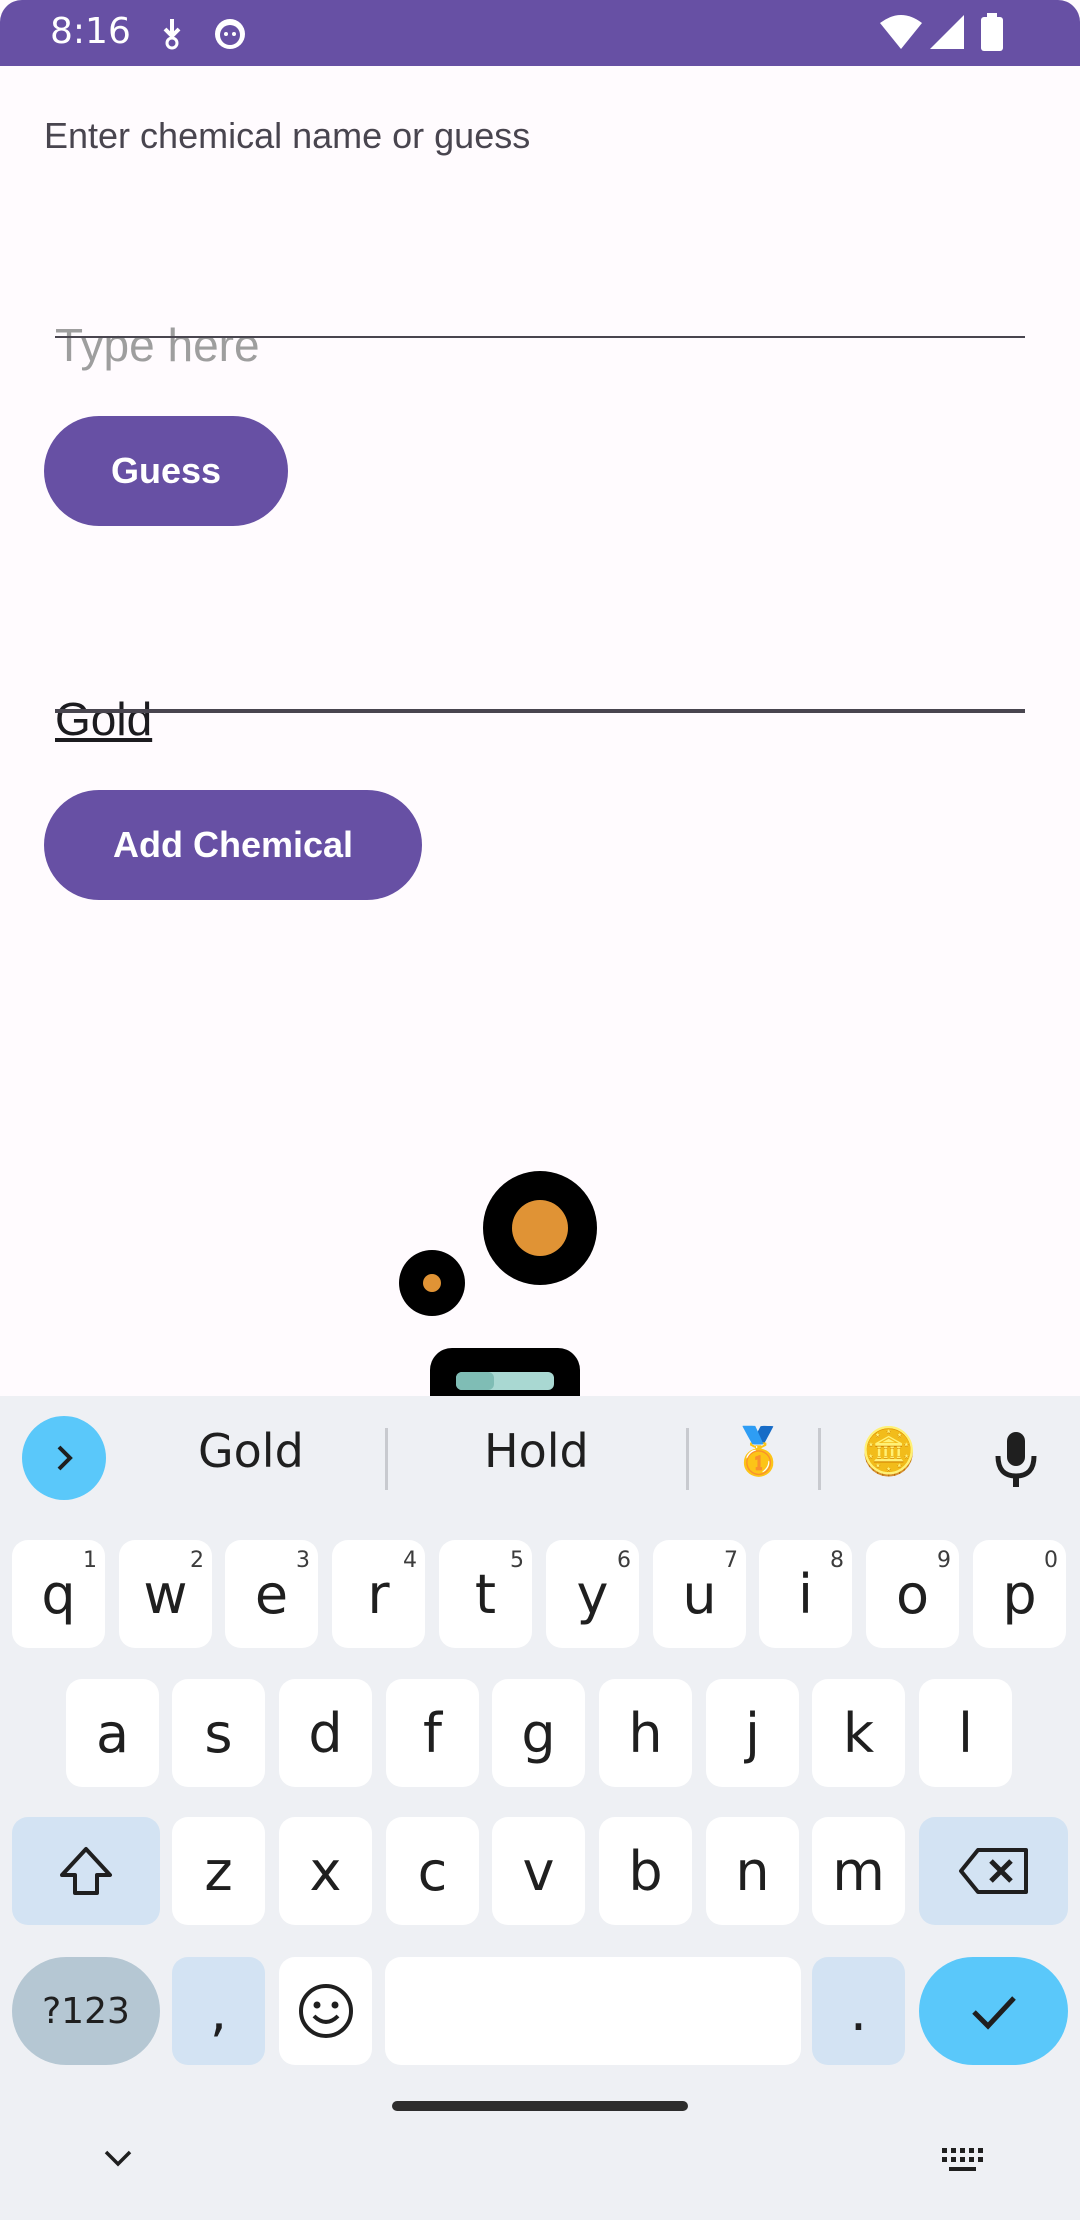 This screenshot has height=2220, width=1080. I want to click on shift-key, so click(86, 1871).